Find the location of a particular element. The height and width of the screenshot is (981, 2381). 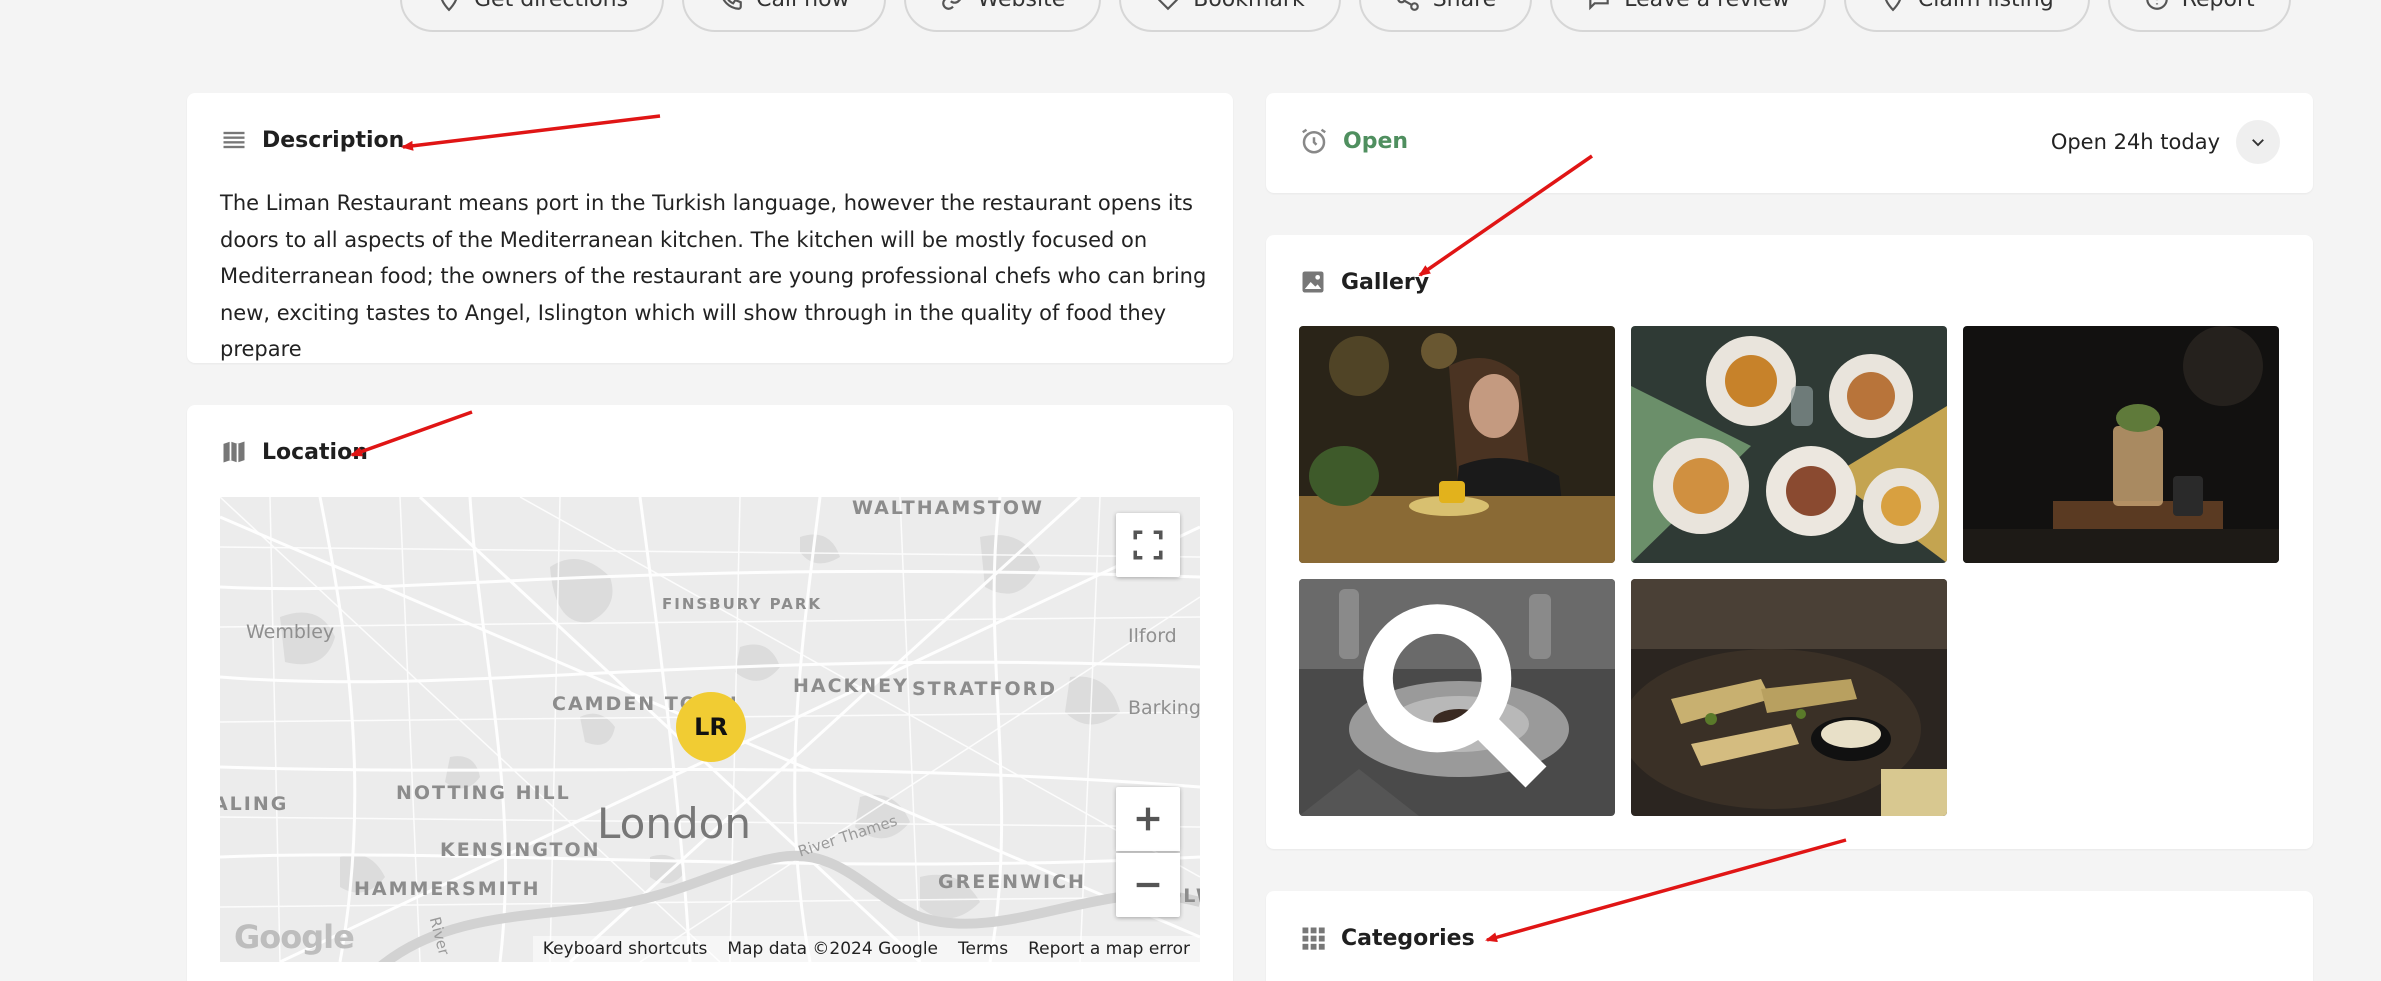

woman-dining-photo is located at coordinates (1457, 444).